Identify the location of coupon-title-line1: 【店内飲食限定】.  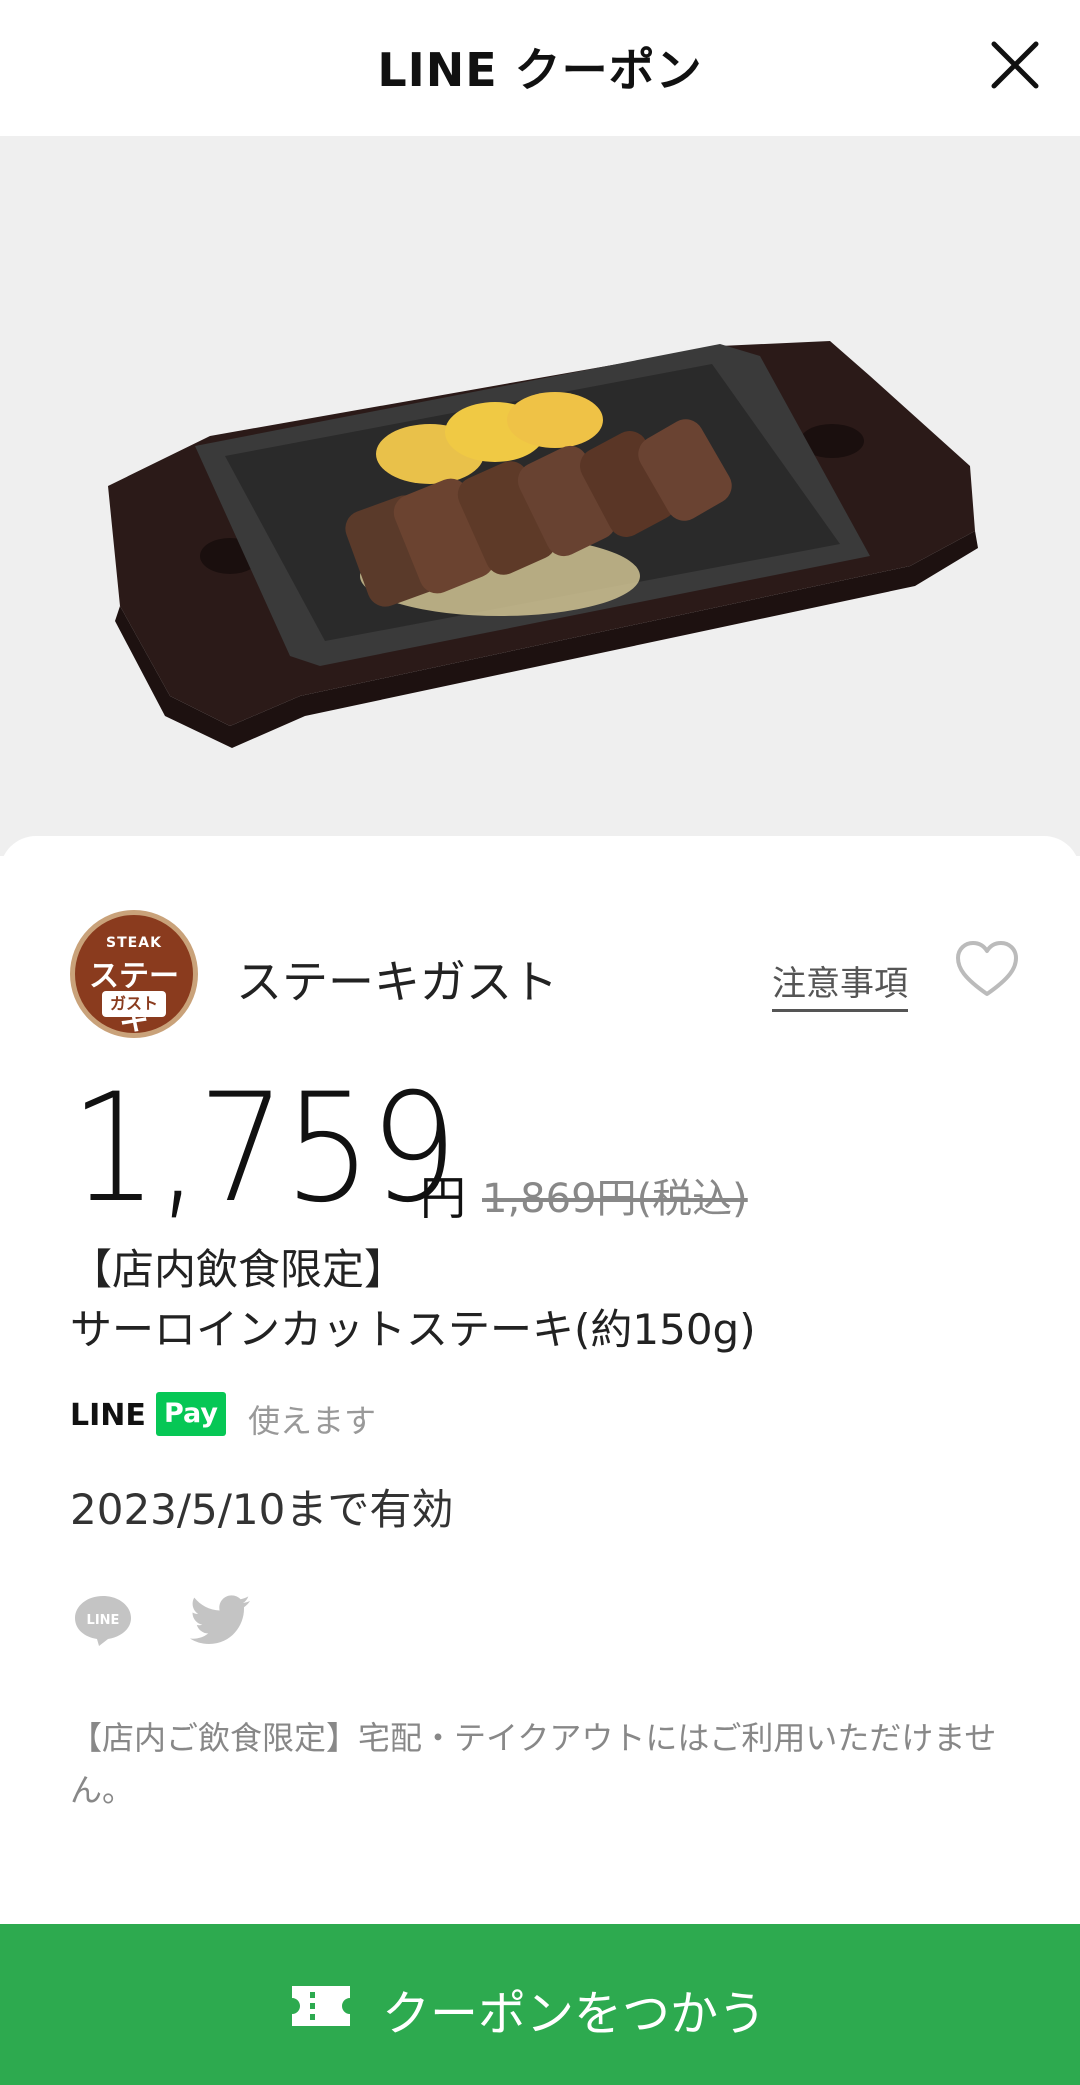
(238, 1269).